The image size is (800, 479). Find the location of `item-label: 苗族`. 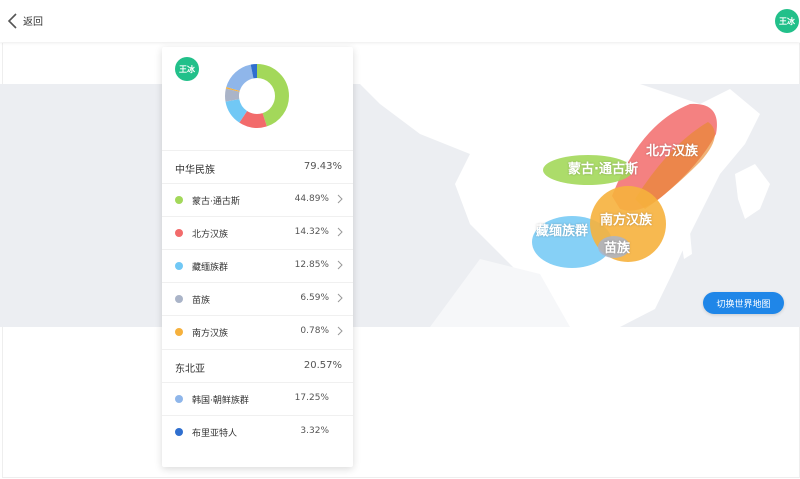

item-label: 苗族 is located at coordinates (201, 301).